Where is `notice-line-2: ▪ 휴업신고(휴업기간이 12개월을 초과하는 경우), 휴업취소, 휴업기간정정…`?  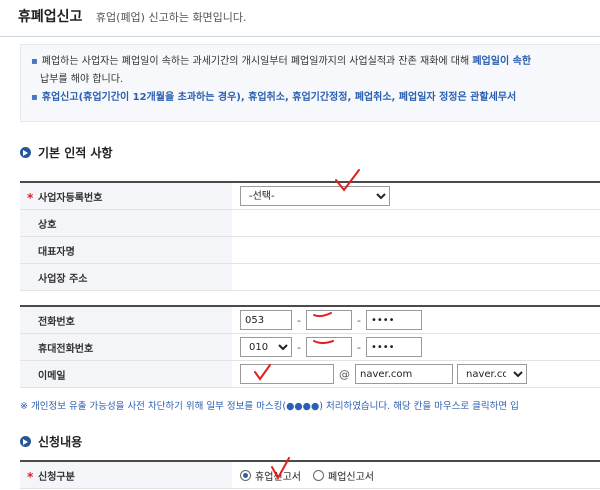
notice-line-2: ▪ 휴업신고(휴업기간이 12개월을 초과하는 경우), 휴업취소, 휴업기간정정… is located at coordinates (274, 97).